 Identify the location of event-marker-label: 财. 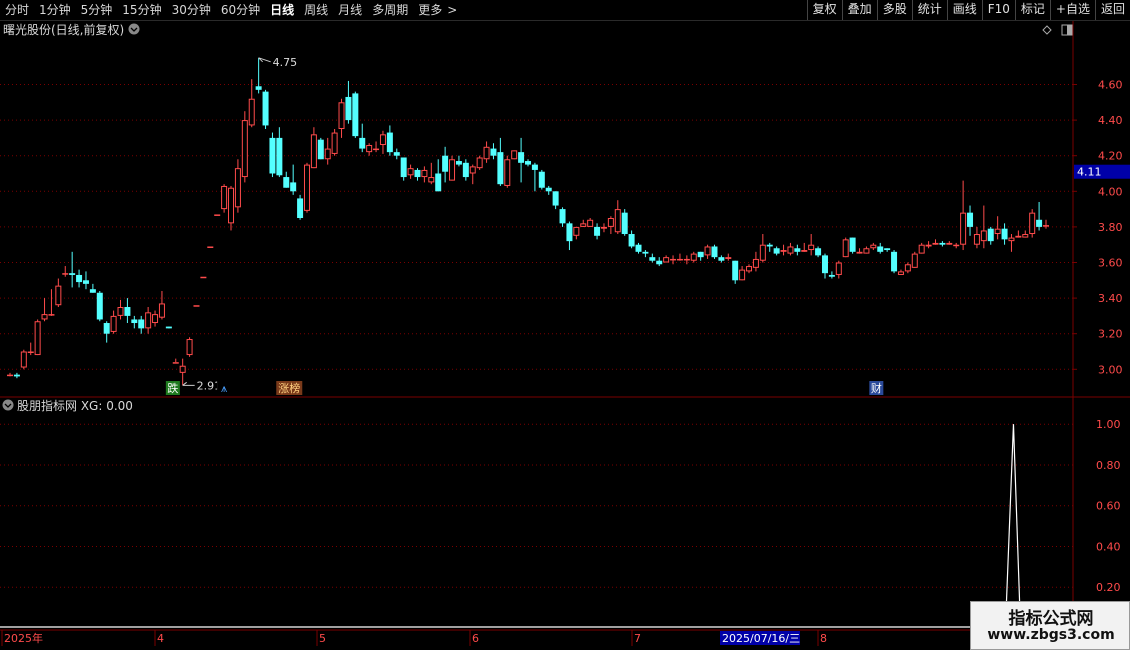
(876, 388).